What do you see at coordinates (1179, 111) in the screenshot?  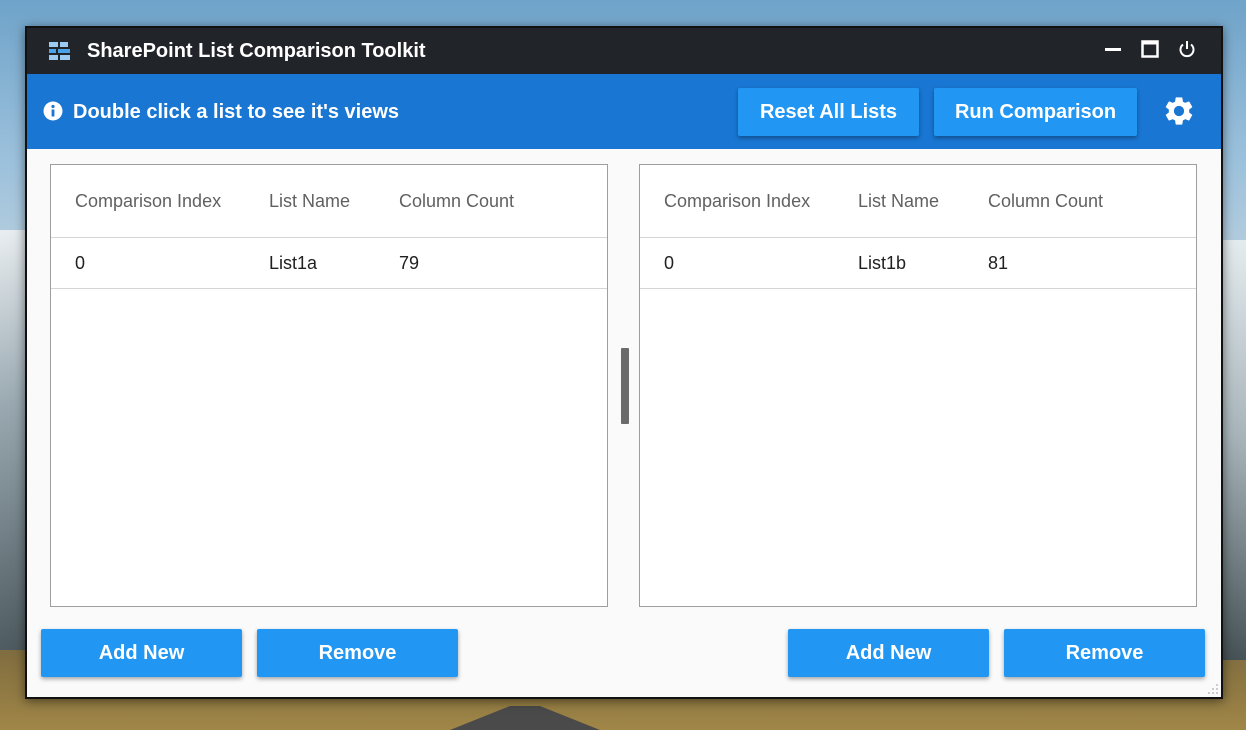 I see `gear-icon` at bounding box center [1179, 111].